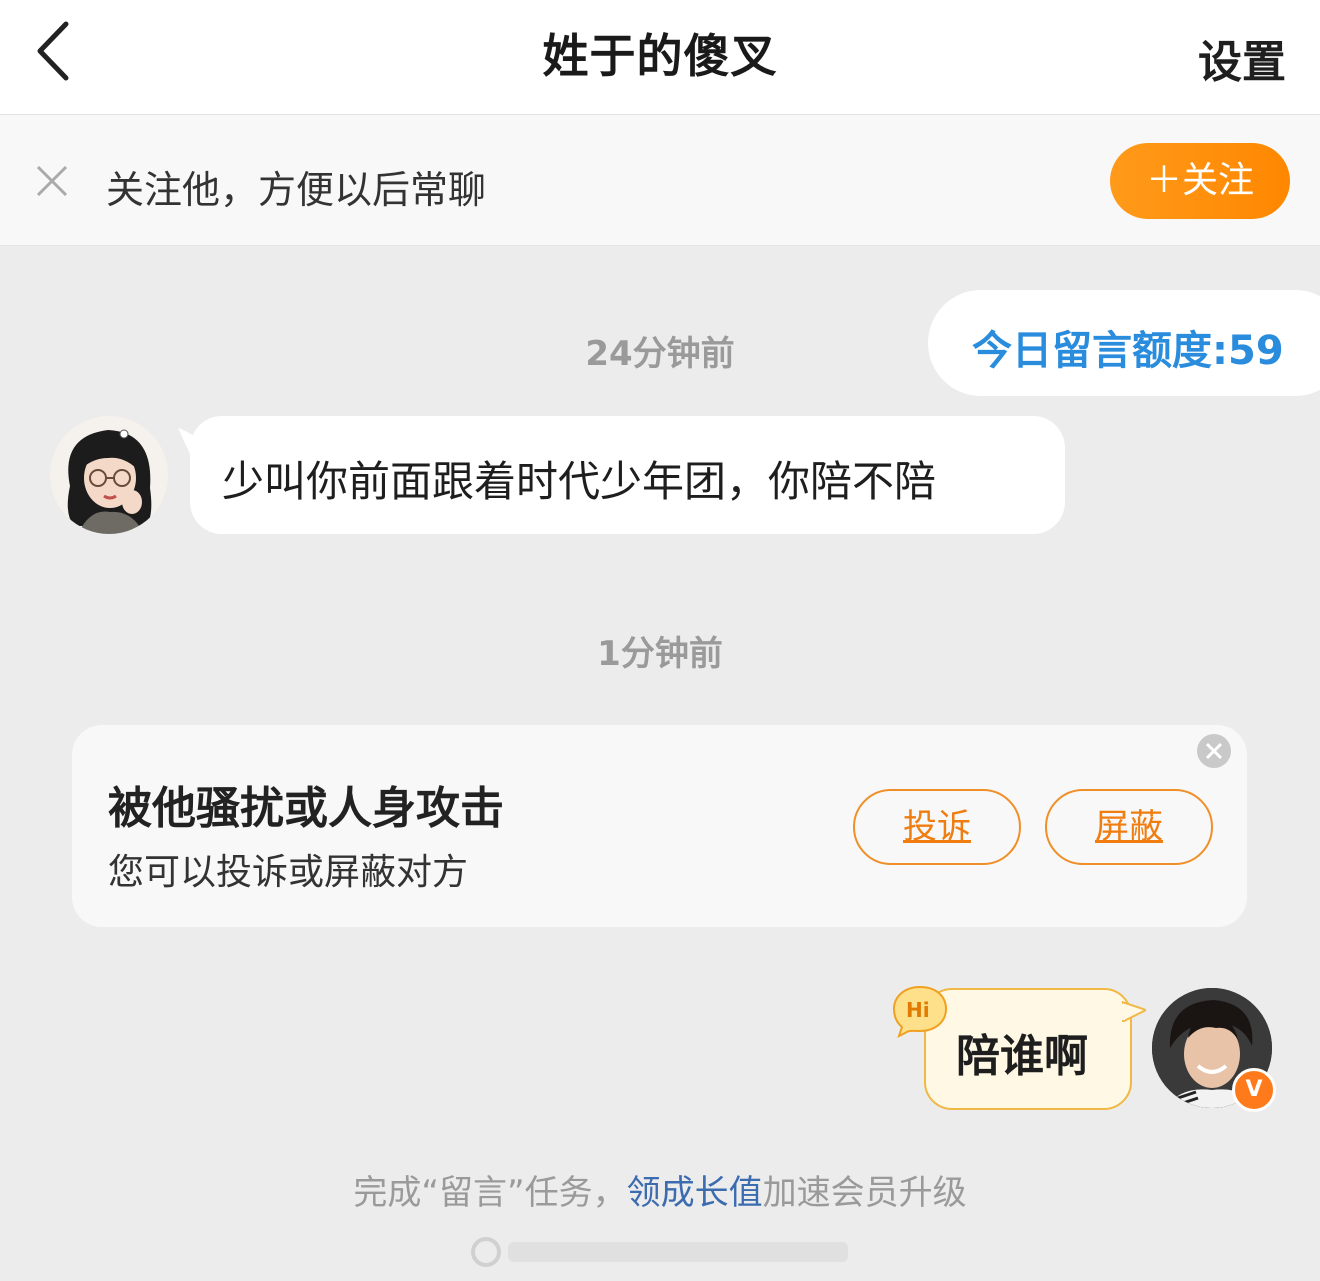 The height and width of the screenshot is (1281, 1320). I want to click on task-tip-suffix: 加速会员升级, so click(864, 1193).